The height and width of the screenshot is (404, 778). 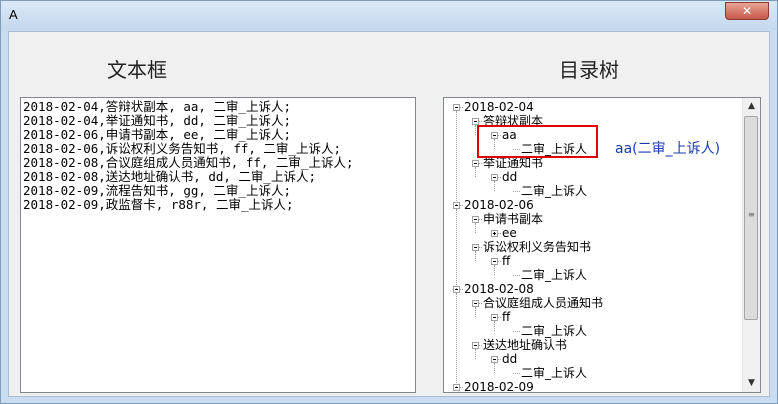 I want to click on text-line: 2018-02-06,申请书副本, ee, 二审_上诉人;, so click(x=157, y=134).